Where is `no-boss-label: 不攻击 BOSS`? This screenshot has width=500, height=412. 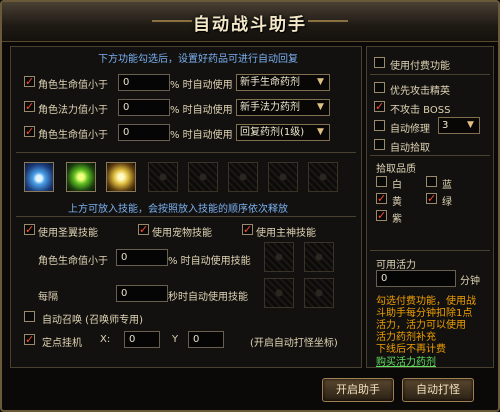 no-boss-label: 不攻击 BOSS is located at coordinates (420, 110).